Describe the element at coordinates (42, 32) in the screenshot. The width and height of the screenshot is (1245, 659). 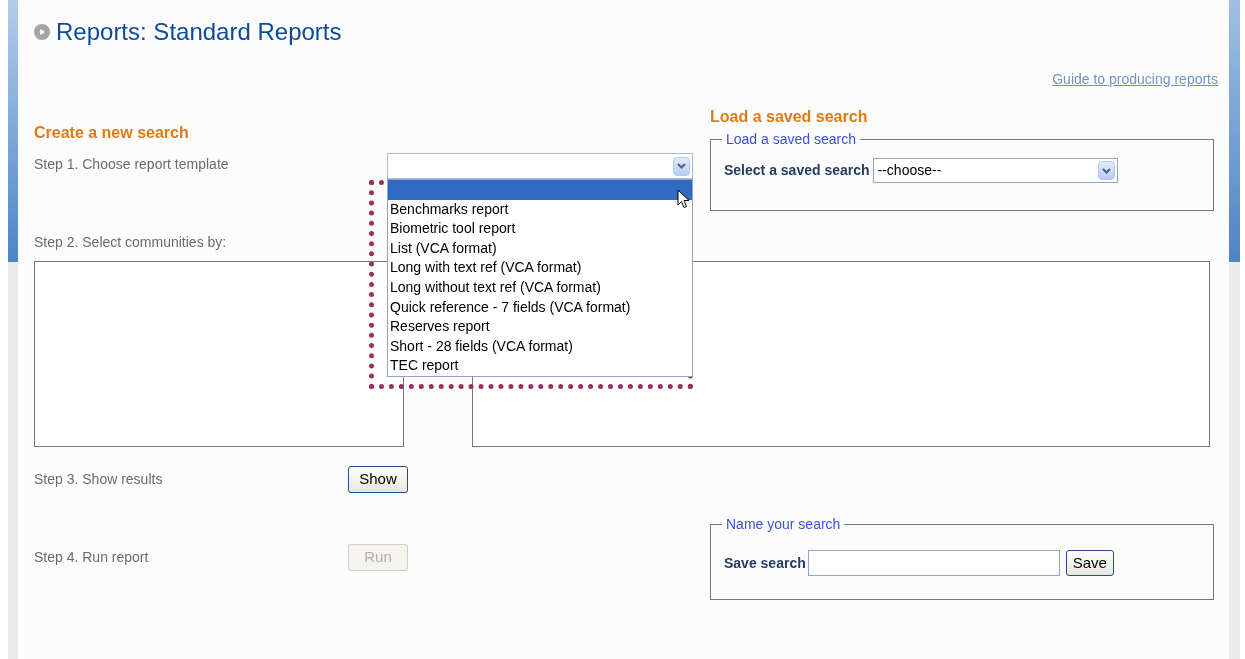
I see `play-icon` at that location.